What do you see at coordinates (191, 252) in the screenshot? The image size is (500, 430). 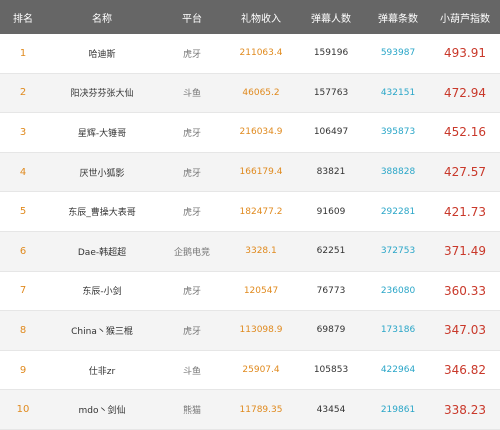 I see `platform-cell: 企鹅电竞` at bounding box center [191, 252].